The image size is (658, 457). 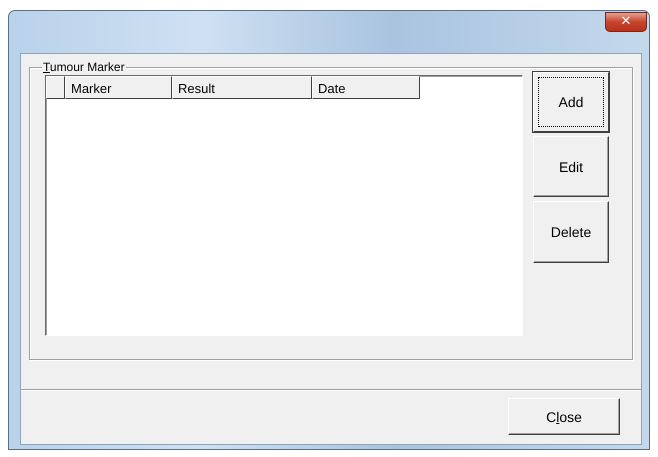 I want to click on column-header: Marker, so click(x=118, y=87).